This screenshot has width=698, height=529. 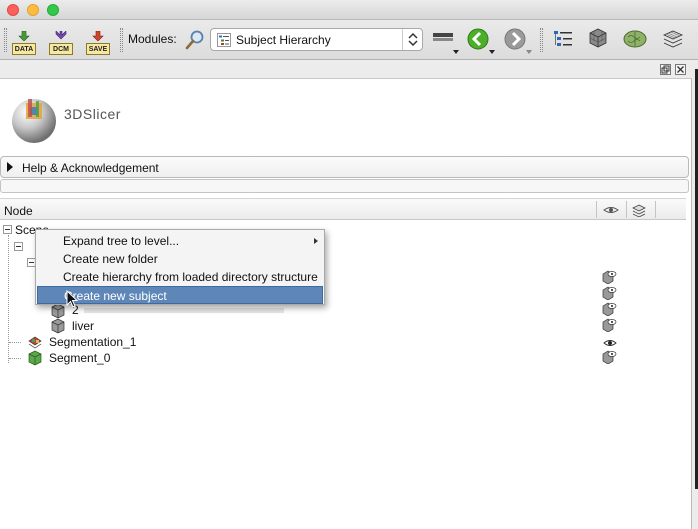 I want to click on module-selector: Subject Hierarchy, so click(x=316, y=39).